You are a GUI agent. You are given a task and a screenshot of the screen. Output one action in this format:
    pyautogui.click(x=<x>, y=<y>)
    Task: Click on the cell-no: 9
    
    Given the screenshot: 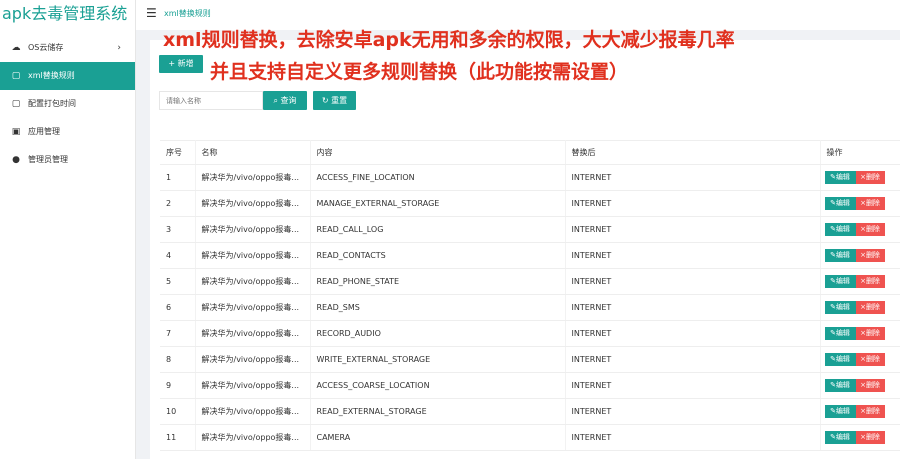 What is the action you would take?
    pyautogui.click(x=177, y=385)
    